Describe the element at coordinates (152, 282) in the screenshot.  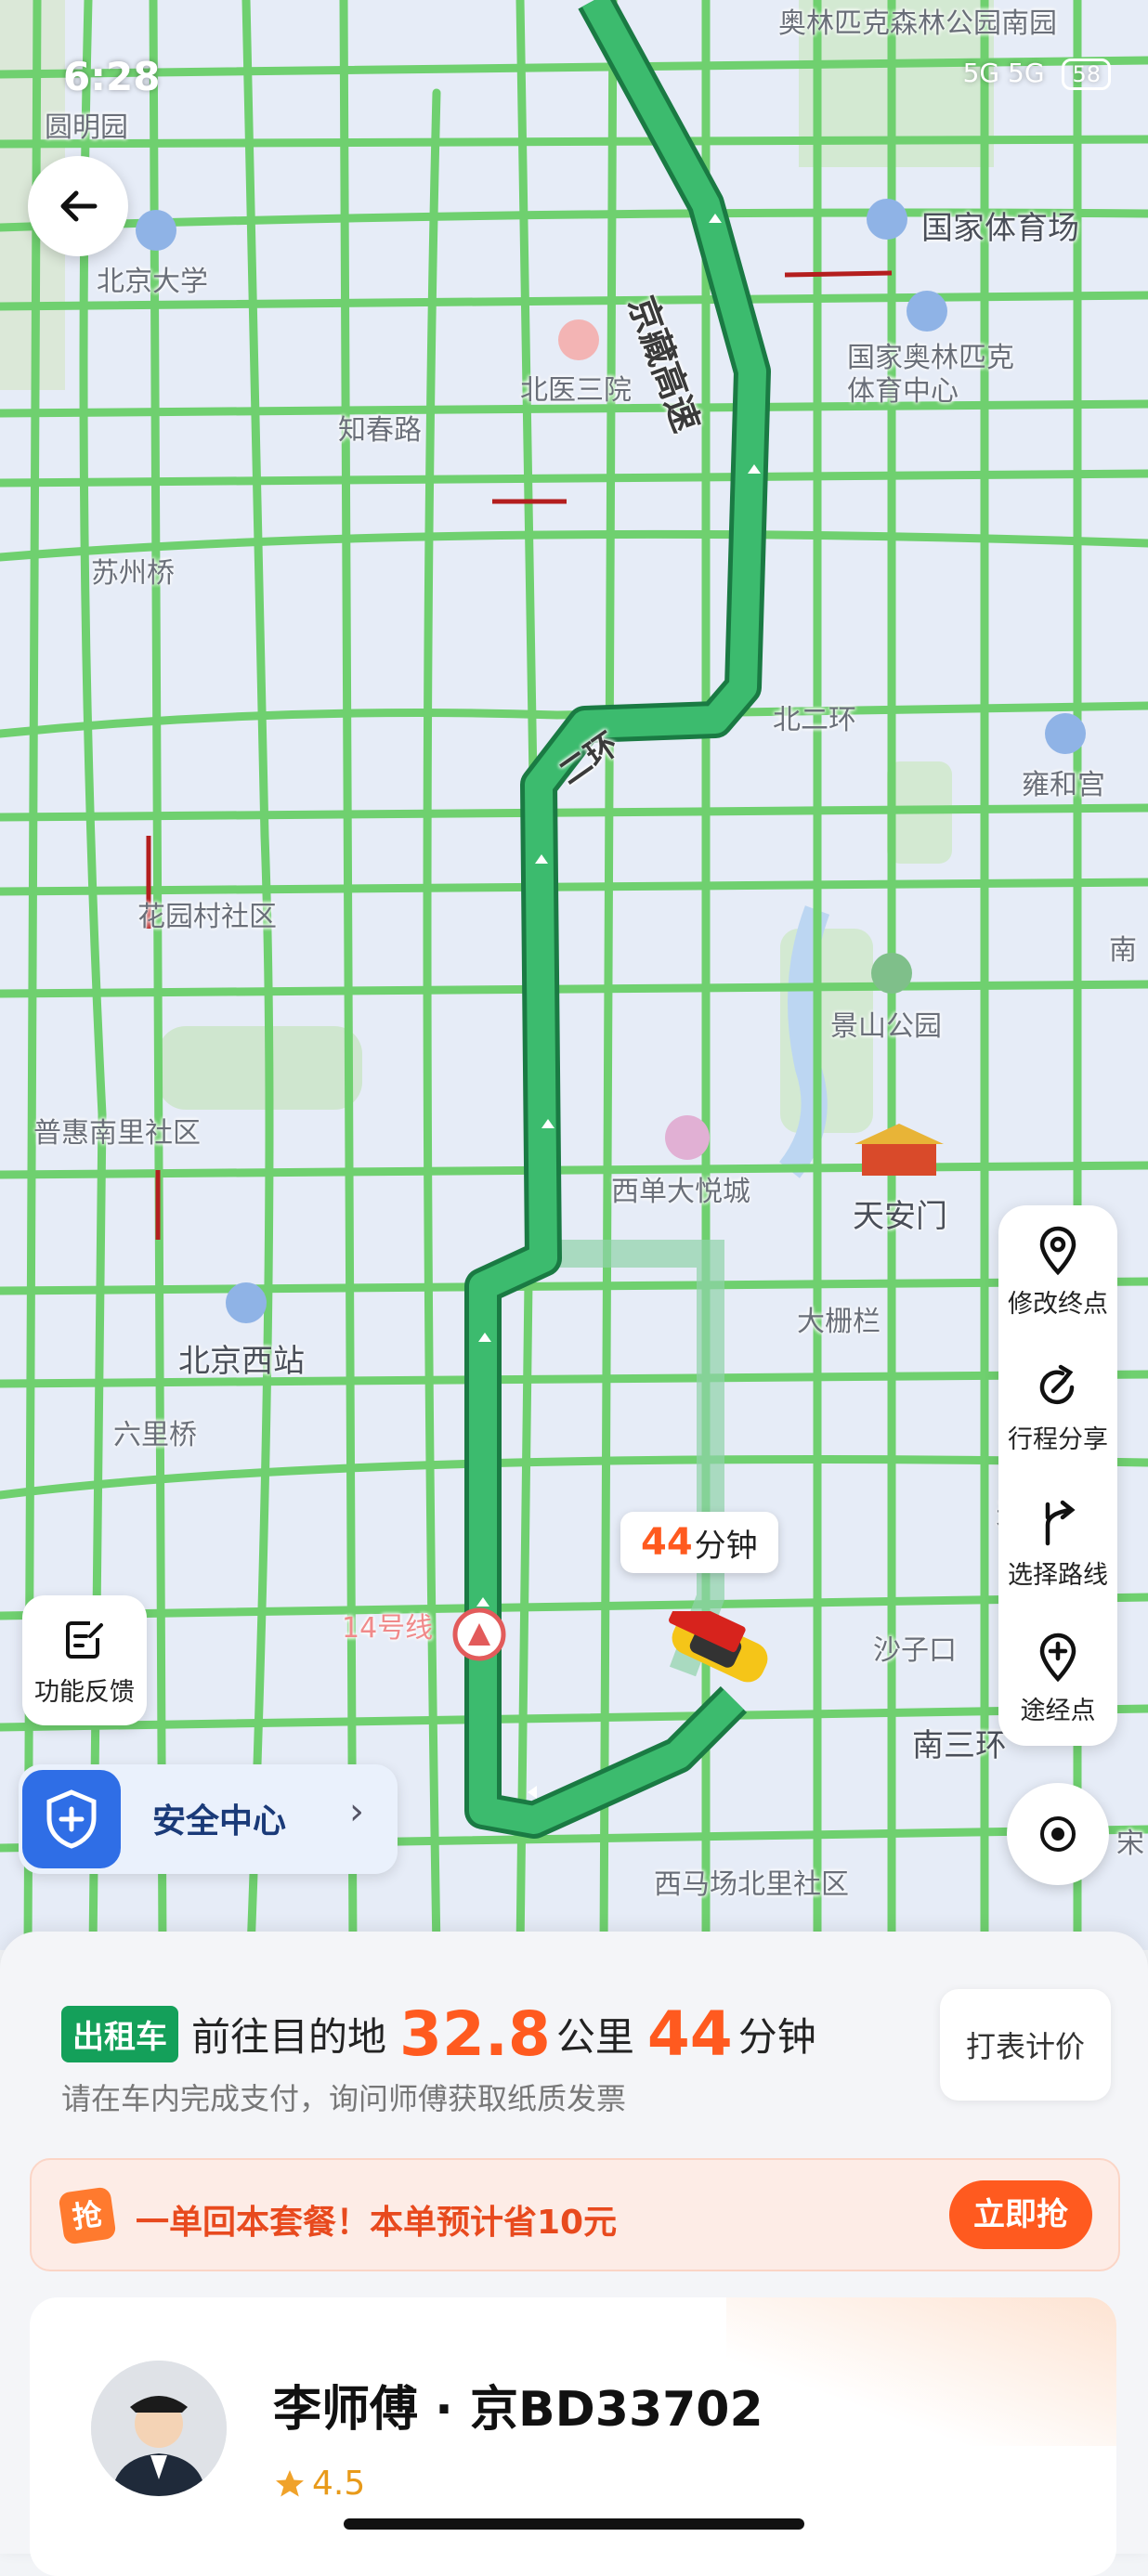
I see `map-label: 北京大学` at that location.